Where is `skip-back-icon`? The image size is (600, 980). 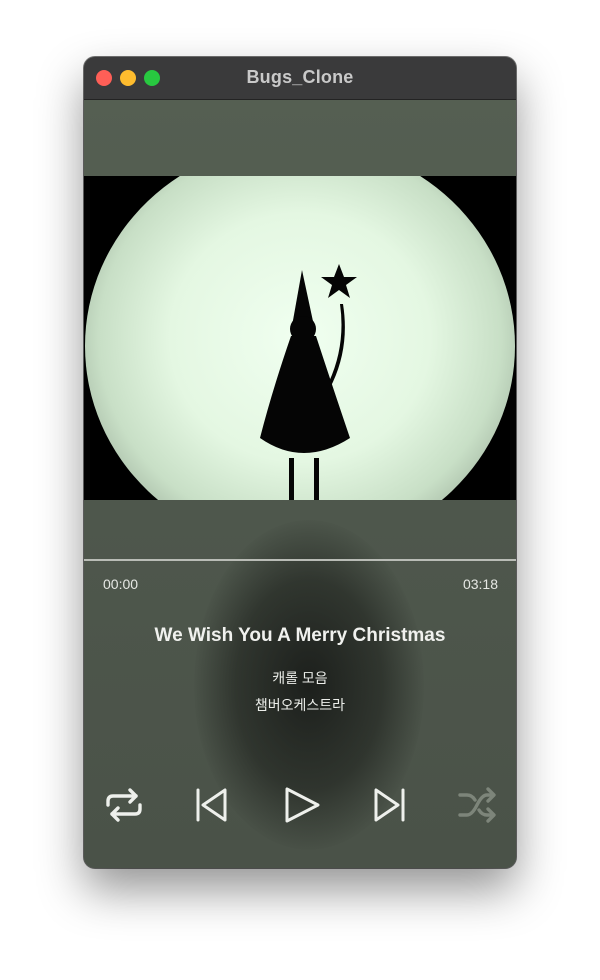
skip-back-icon is located at coordinates (211, 805).